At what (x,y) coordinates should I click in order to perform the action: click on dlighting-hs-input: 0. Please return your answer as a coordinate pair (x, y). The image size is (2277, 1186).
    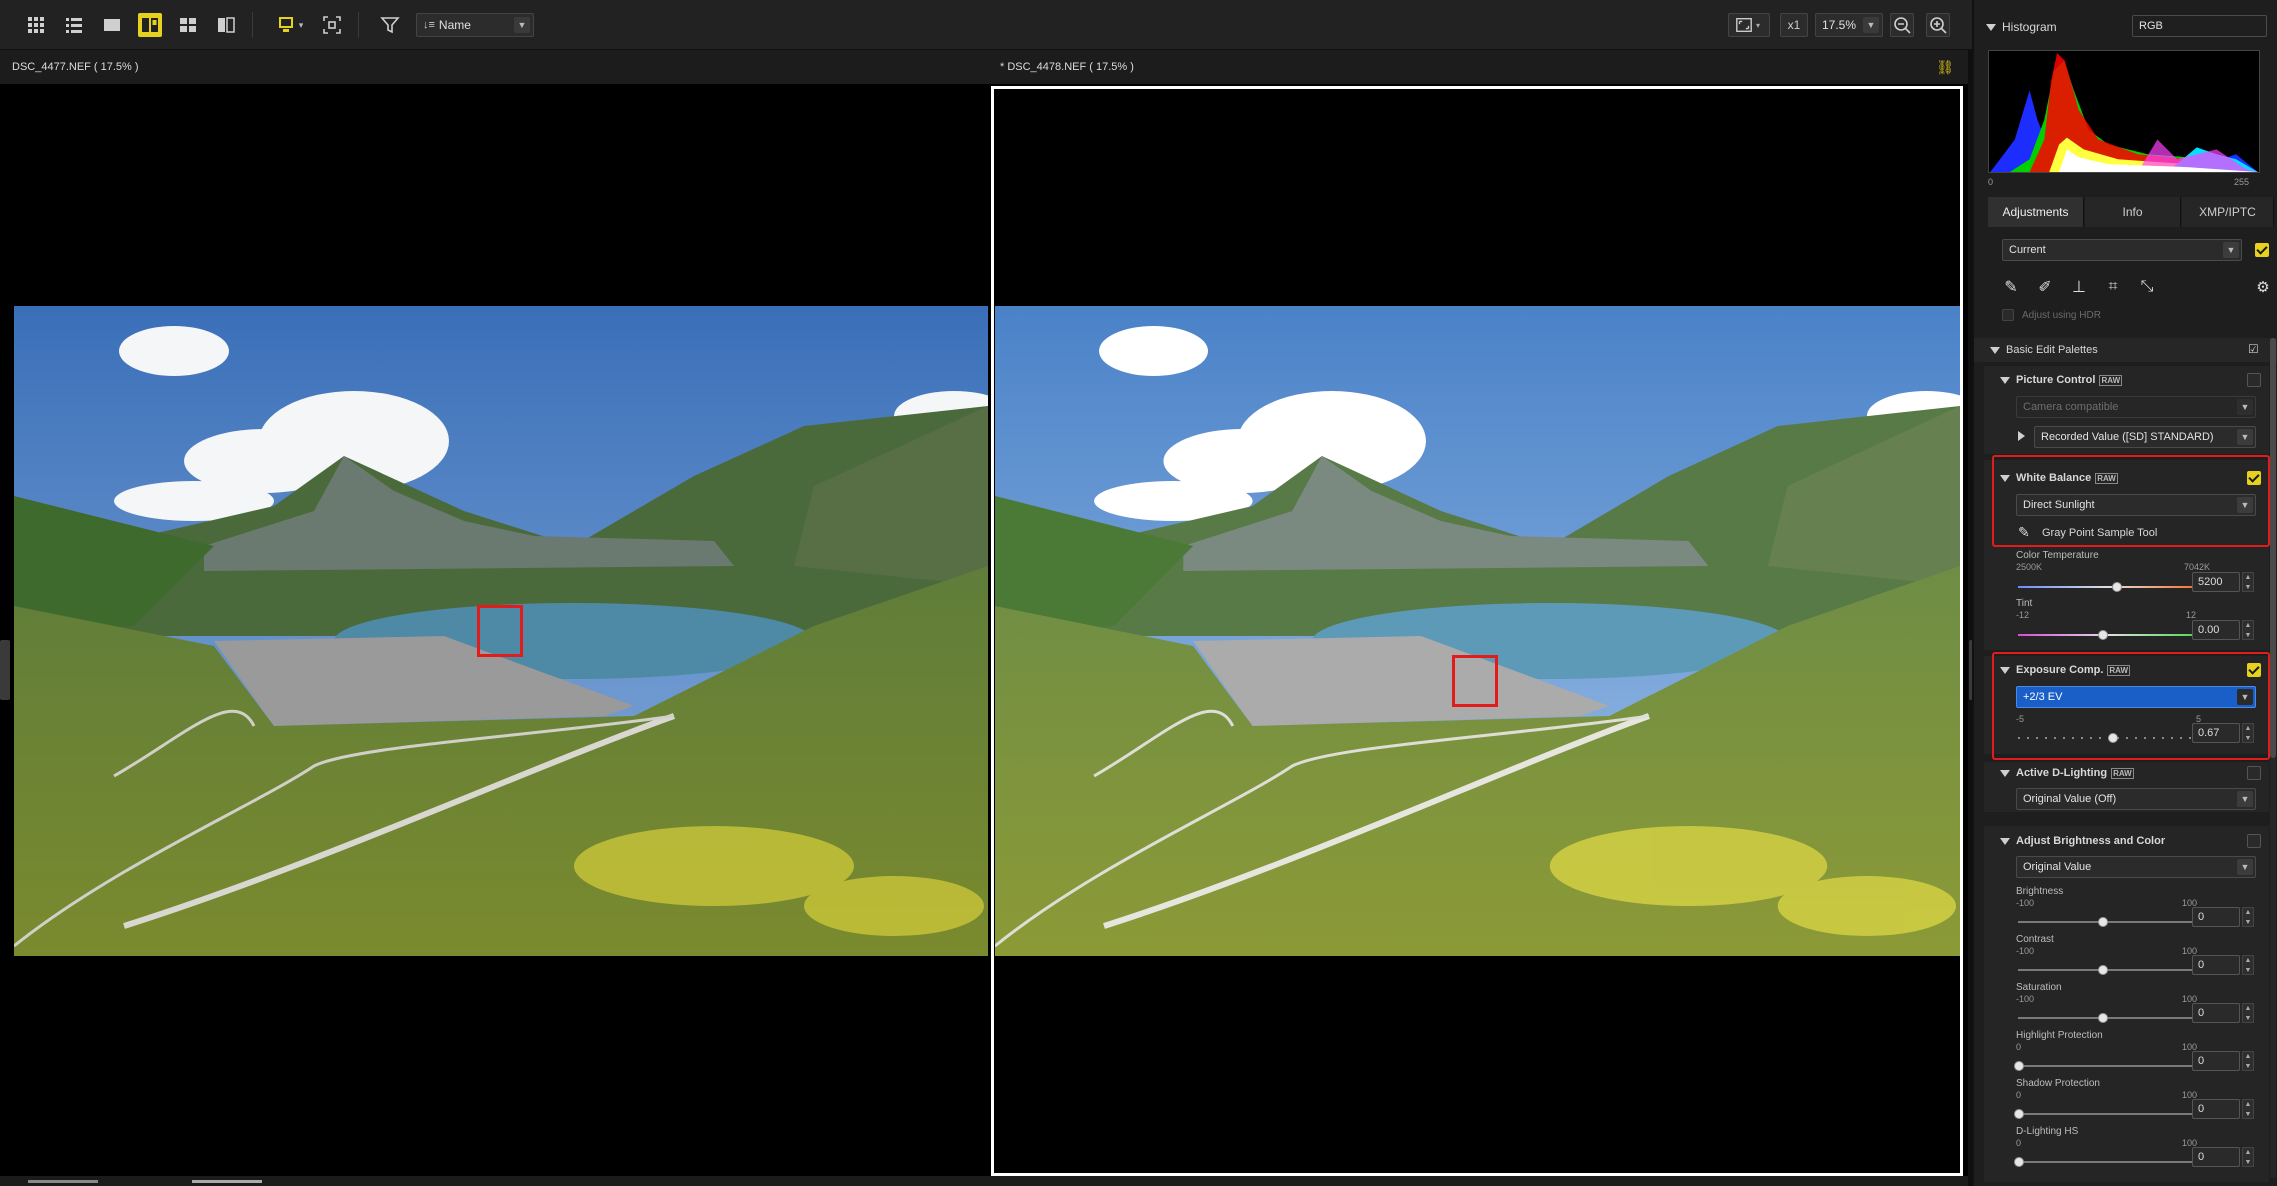
    Looking at the image, I should click on (2216, 1157).